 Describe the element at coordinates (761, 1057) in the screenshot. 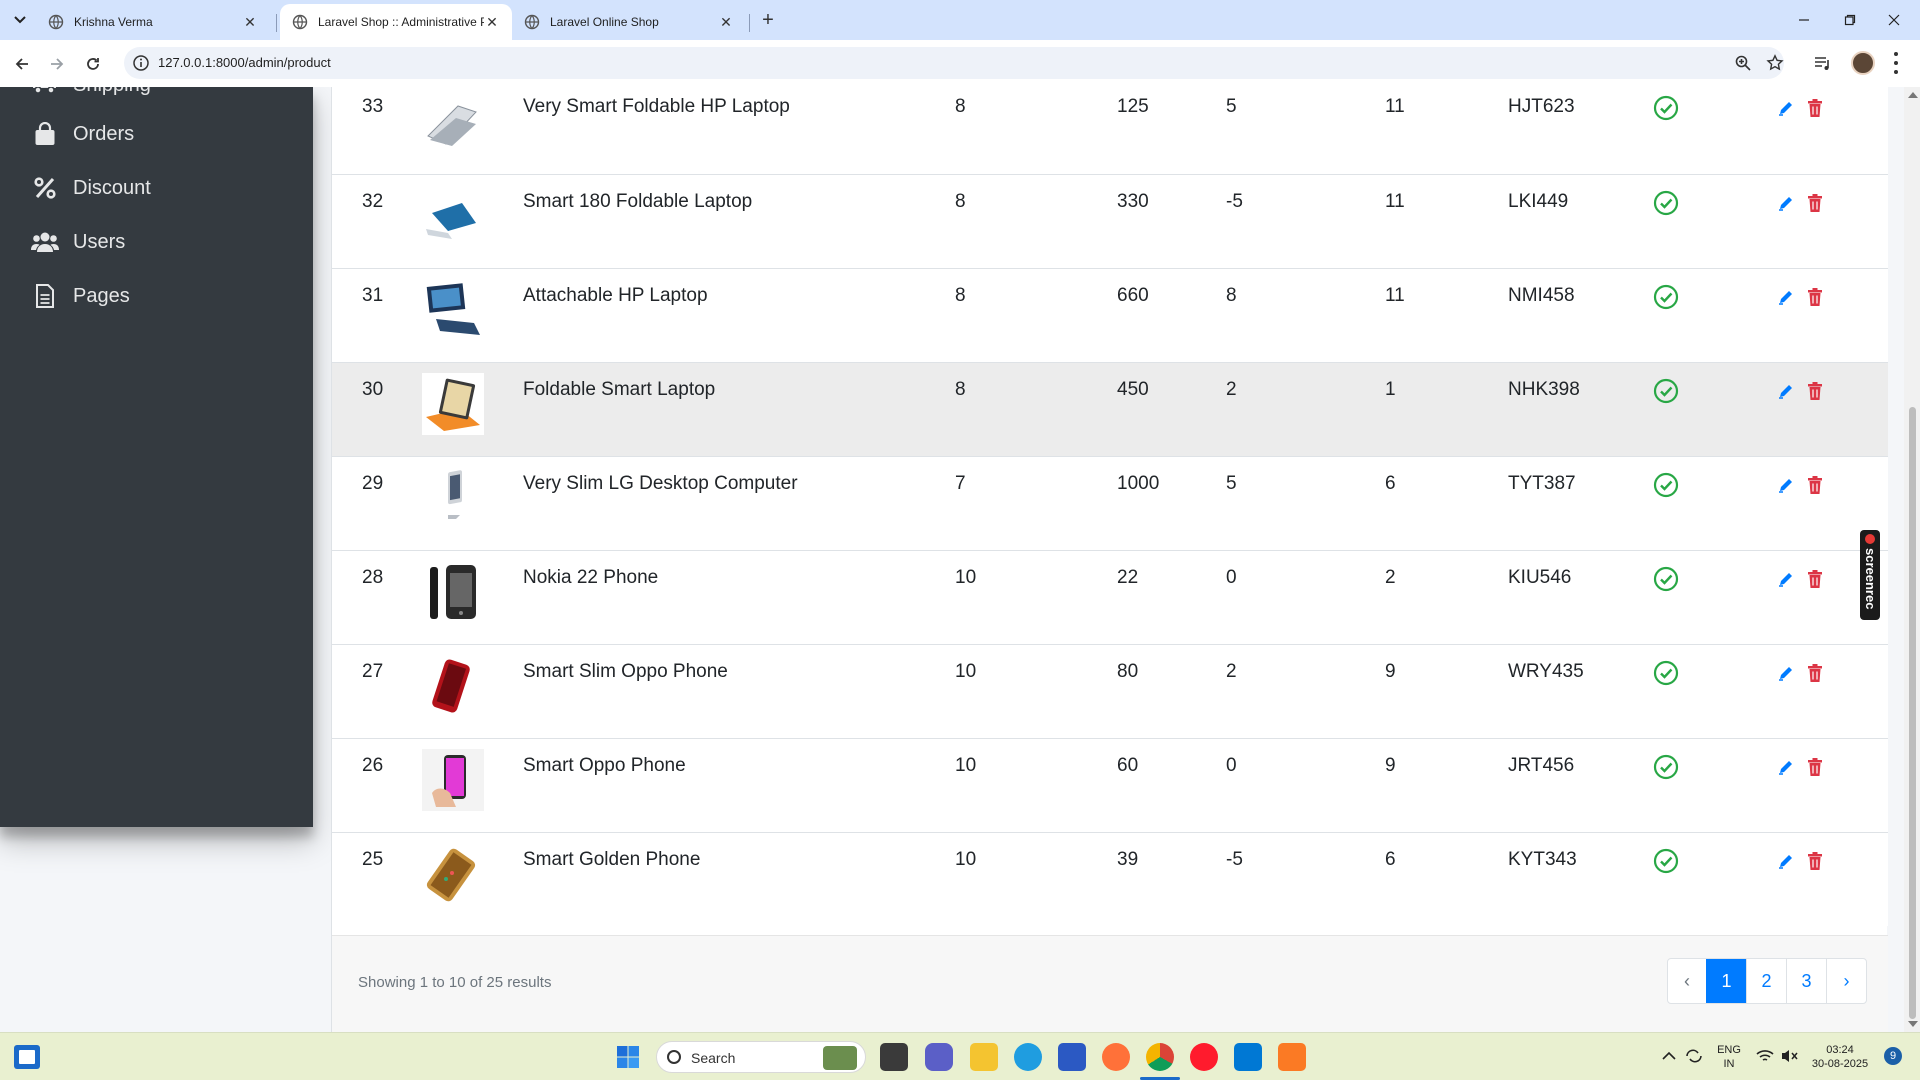

I see `taskbar-search: Search` at that location.